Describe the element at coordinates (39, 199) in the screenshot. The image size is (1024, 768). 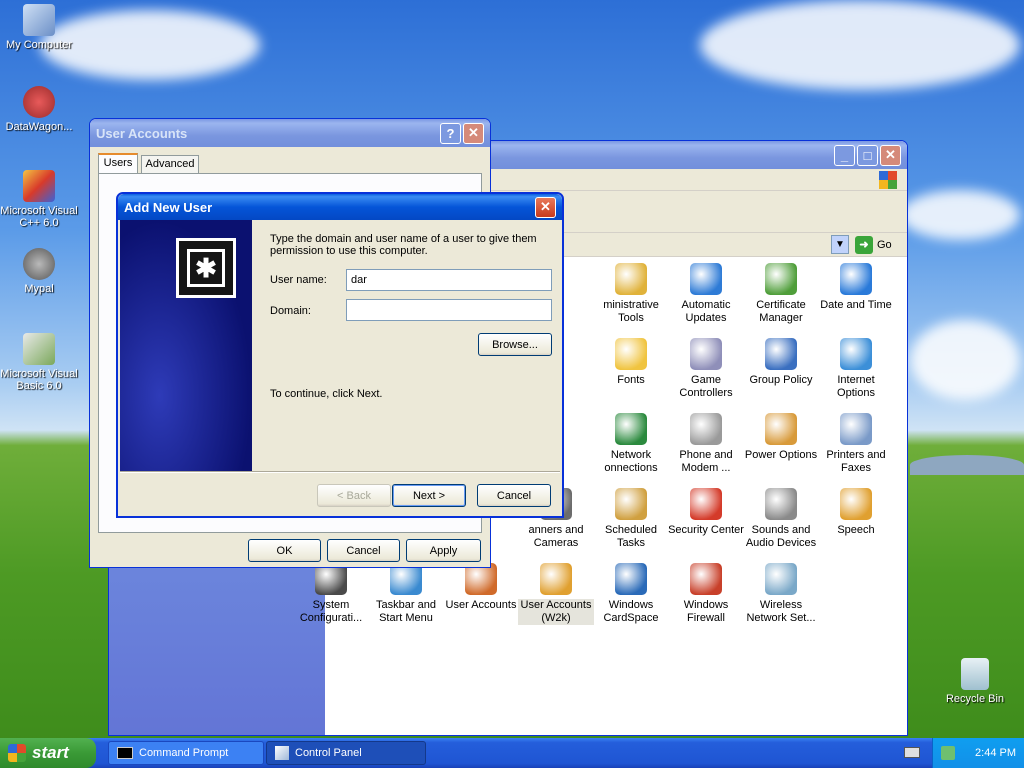
I see `desktop-icon-visual-cpp: Microsoft Visual C++ 6.0` at that location.